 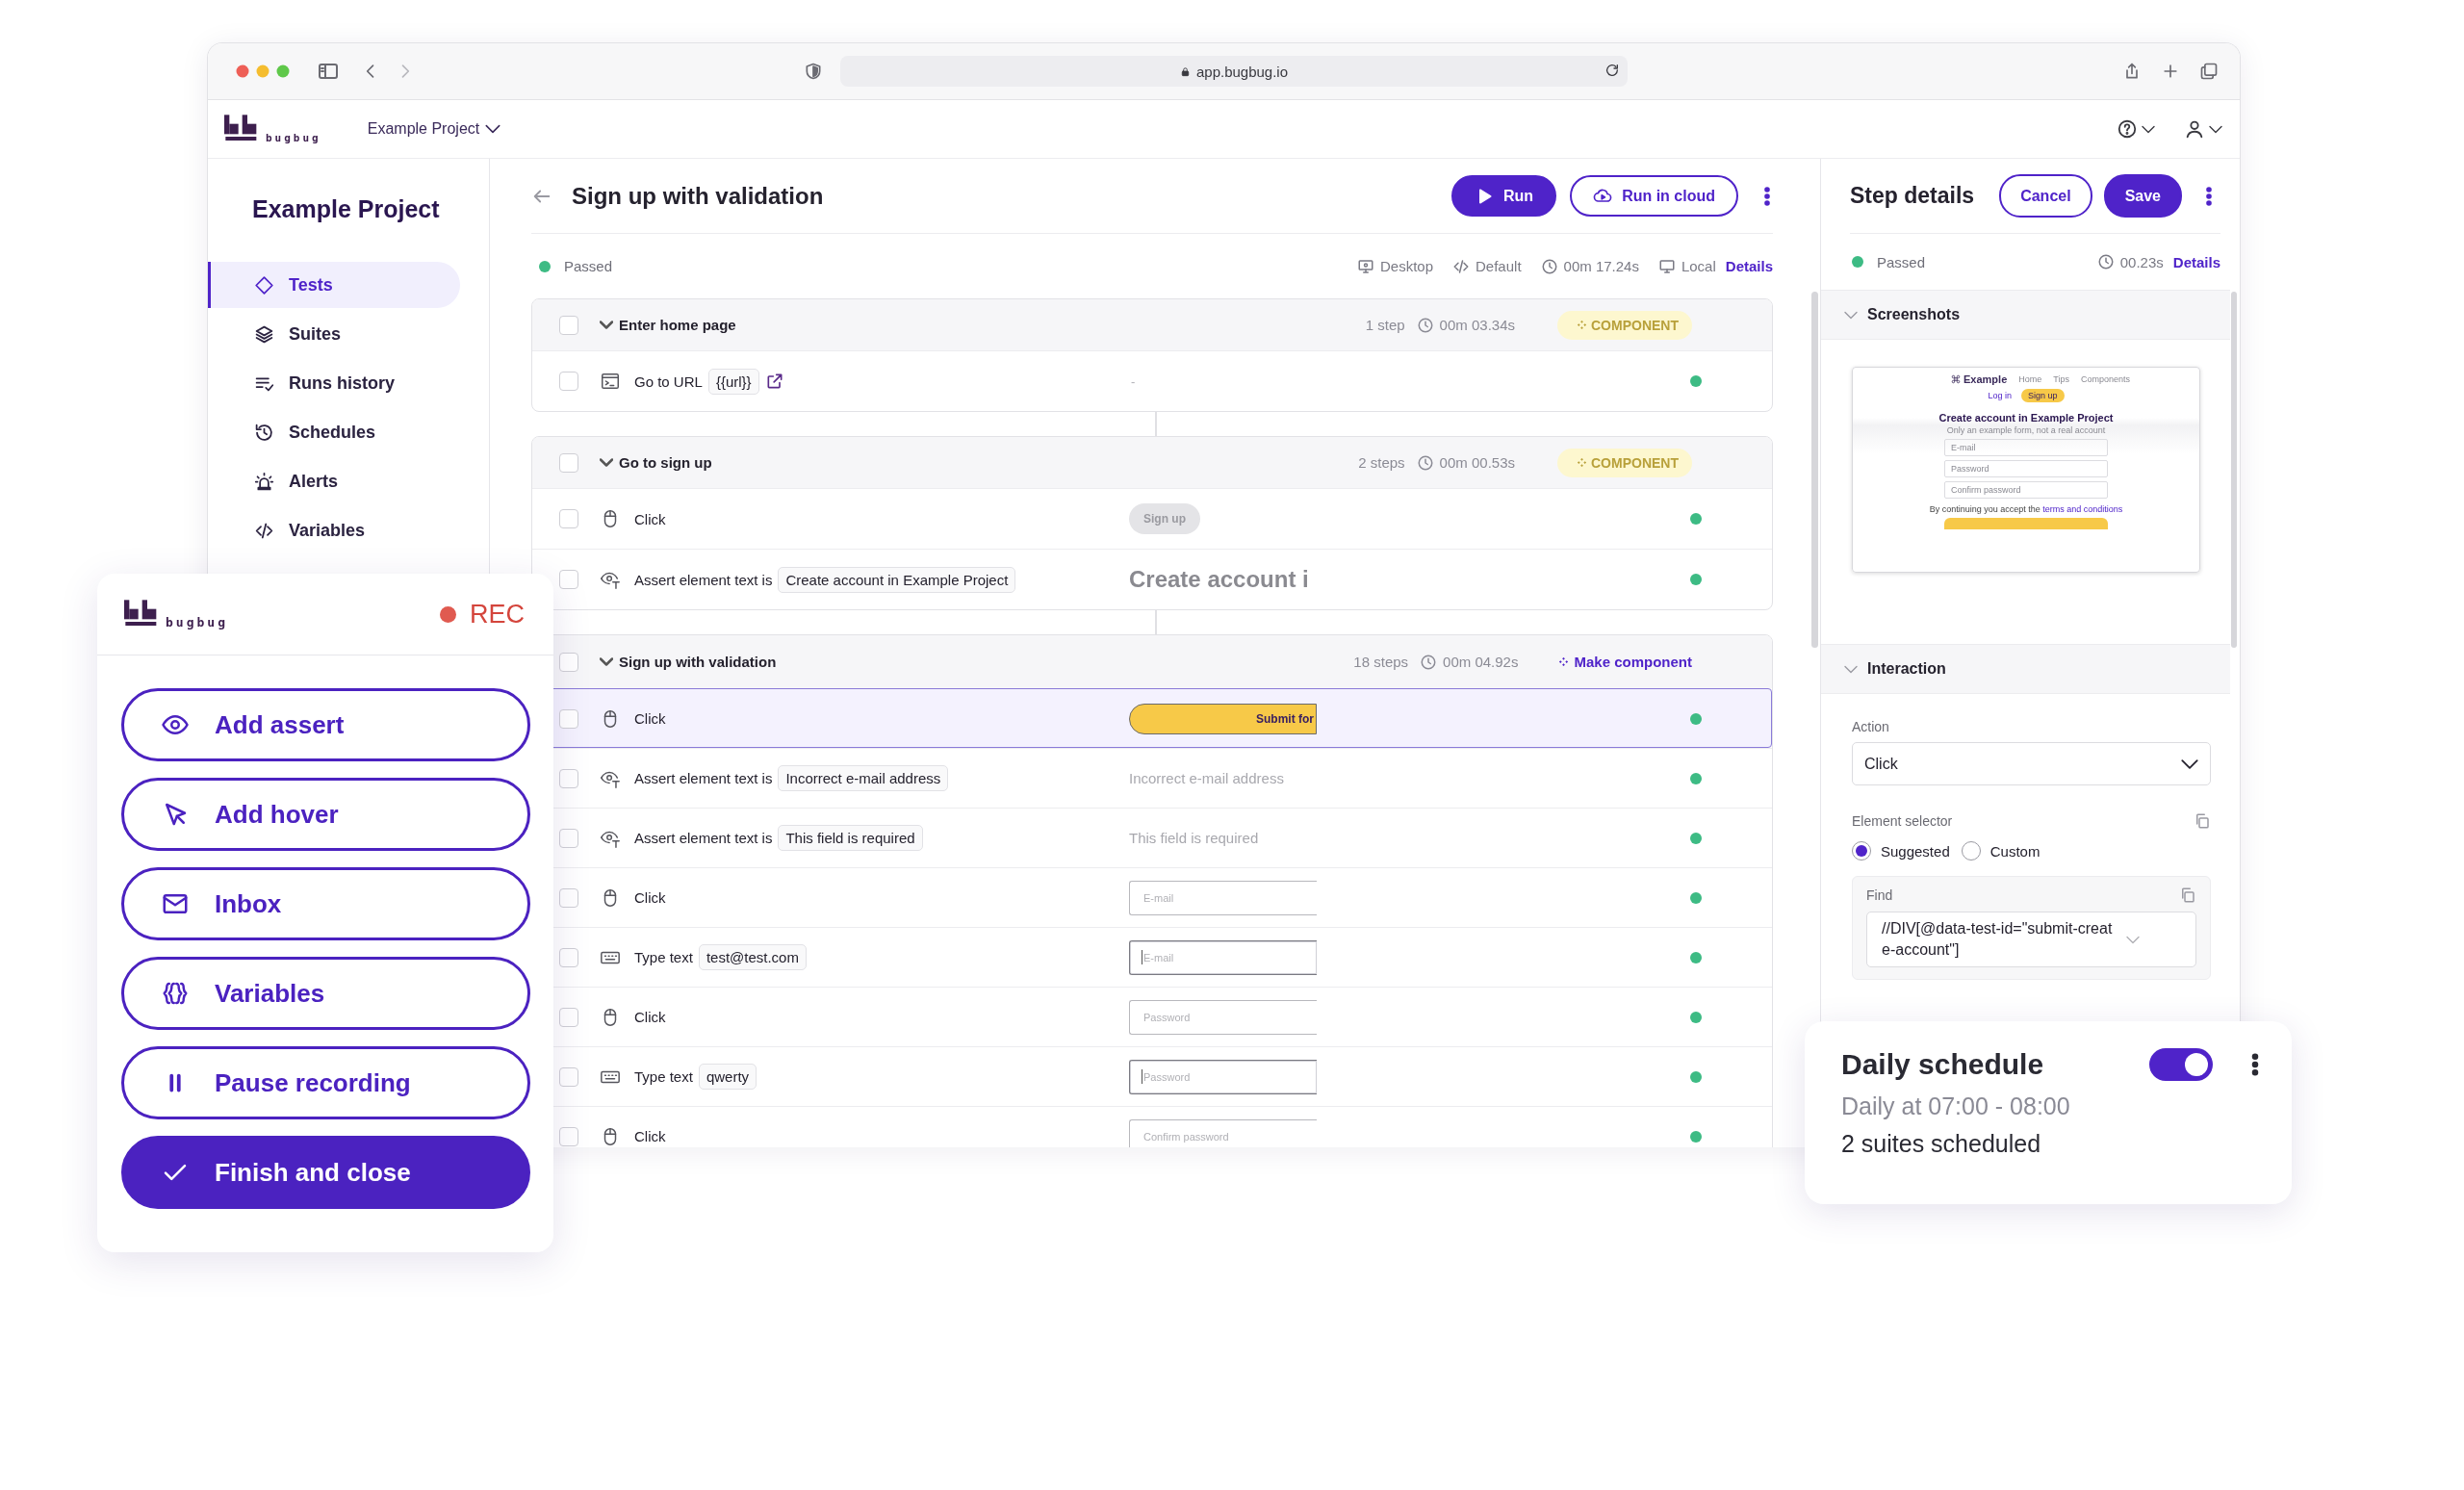 What do you see at coordinates (698, 196) in the screenshot?
I see `test-title: Sign up with validation` at bounding box center [698, 196].